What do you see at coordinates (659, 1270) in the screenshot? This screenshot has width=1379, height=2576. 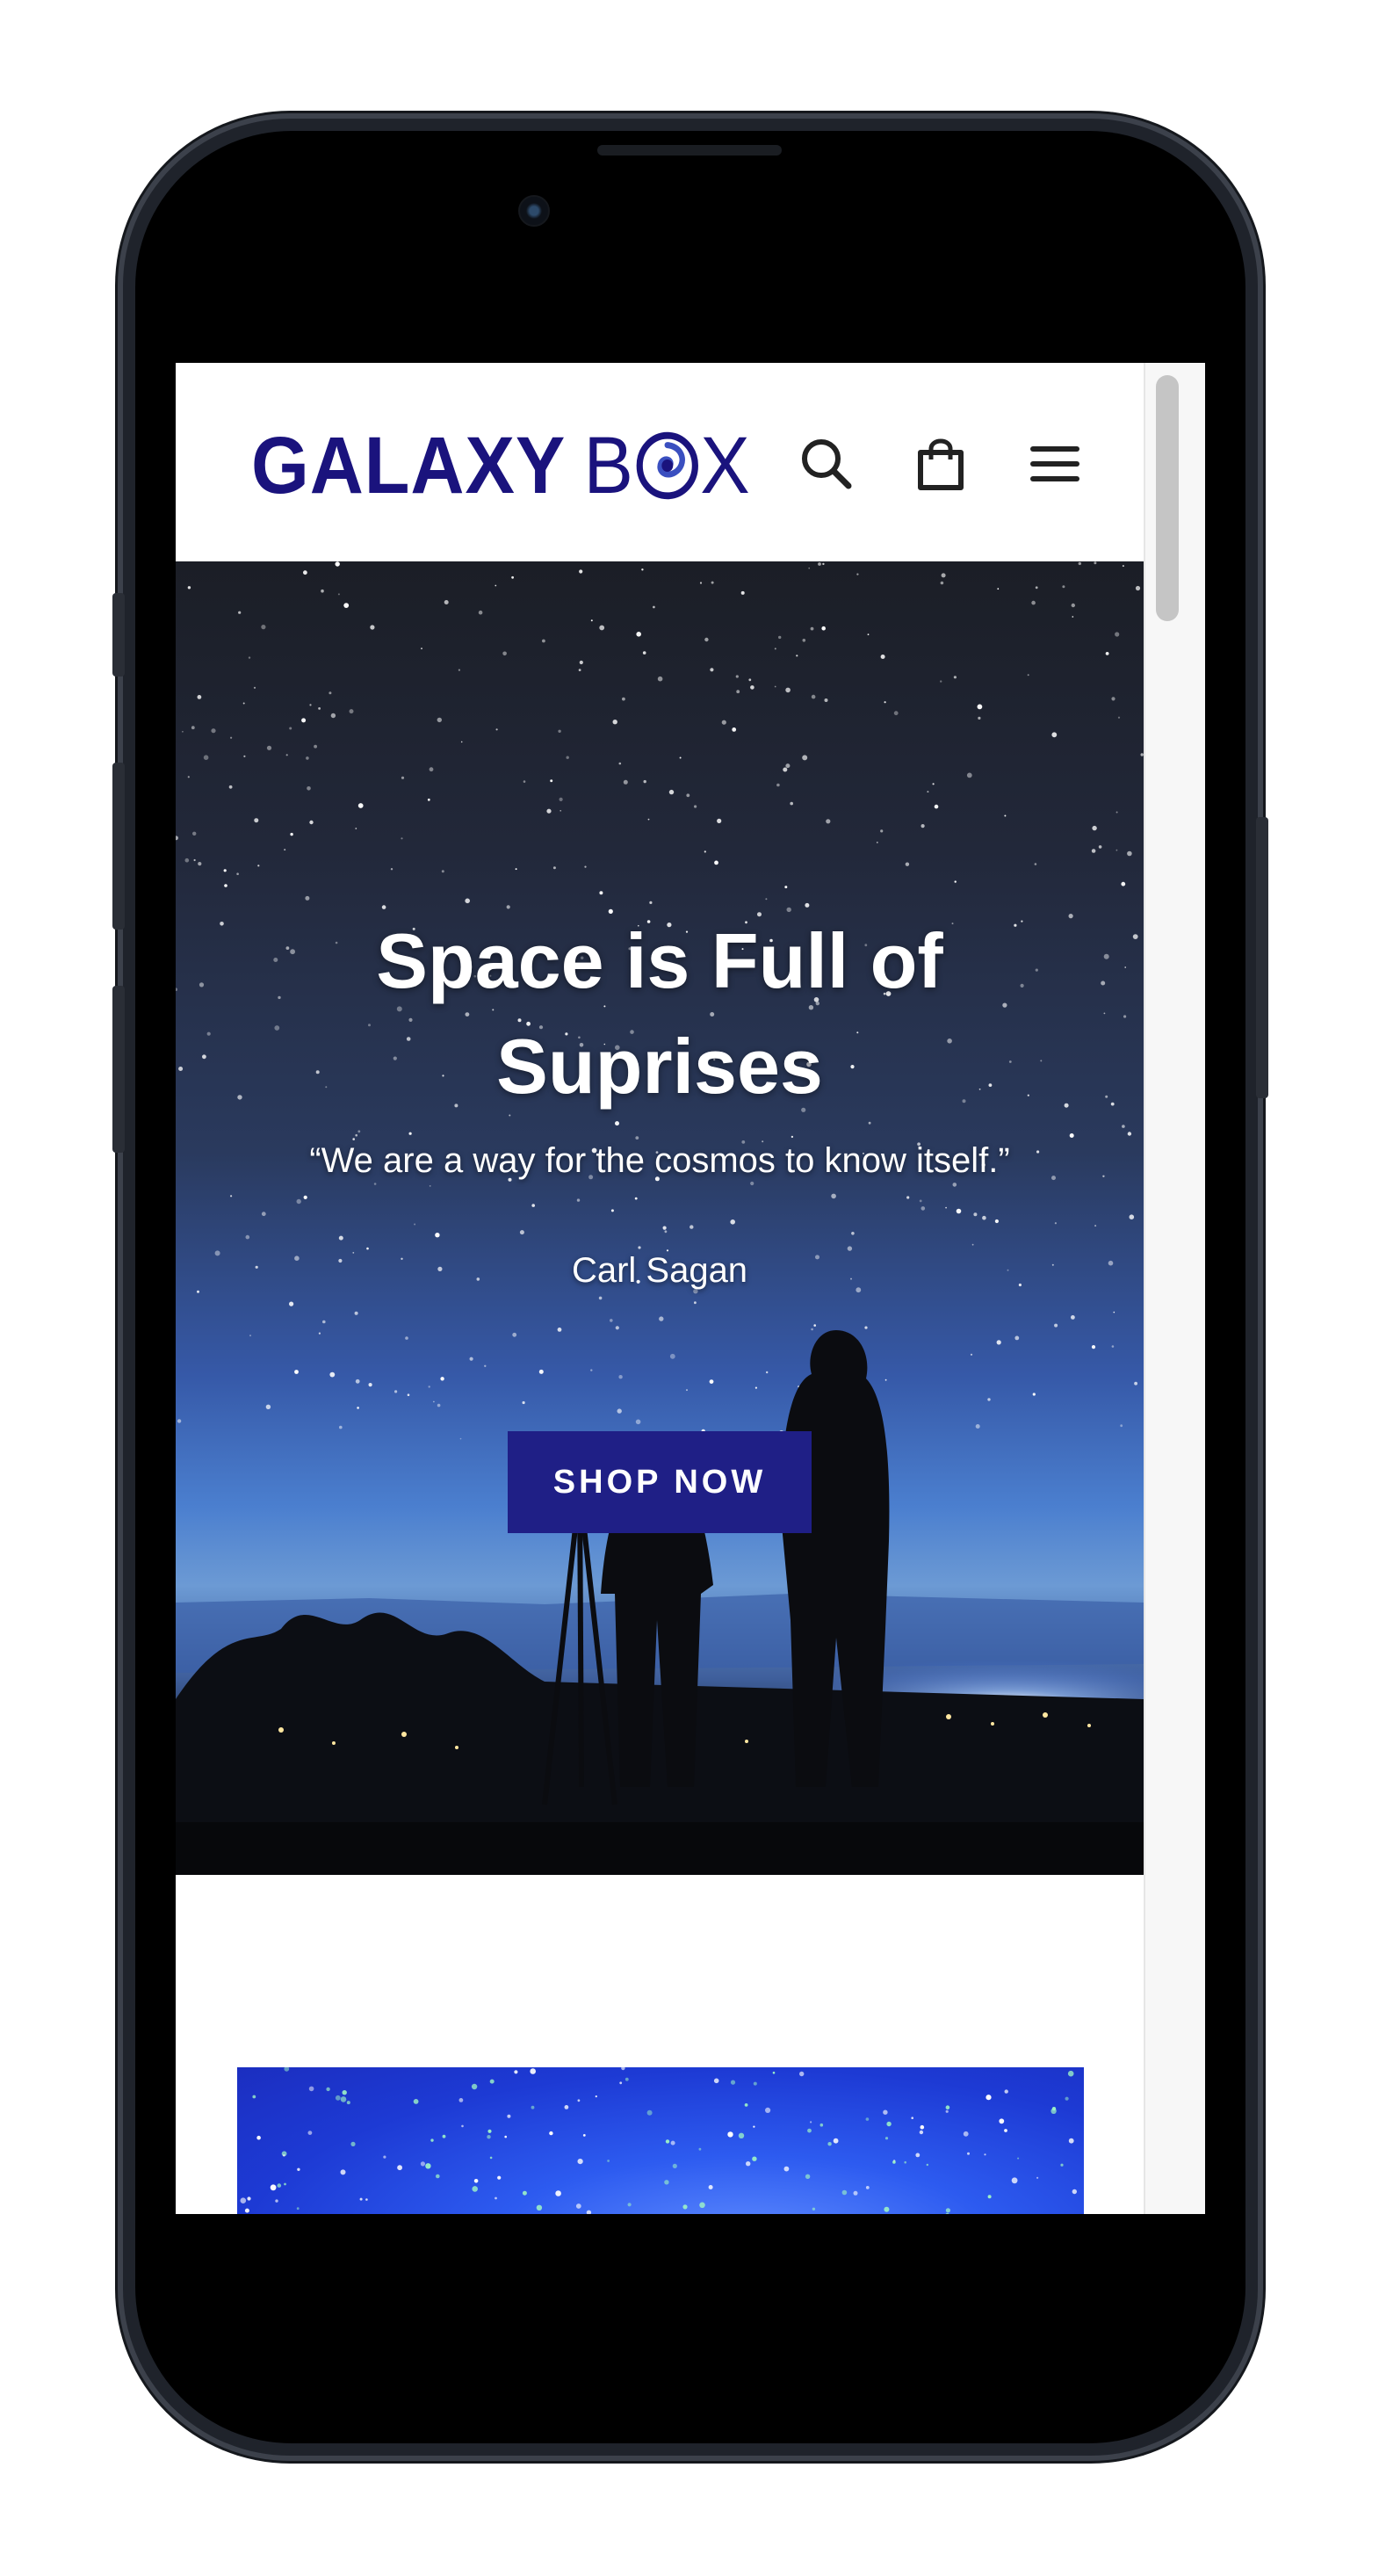 I see `hero-quote-author: Carl Sagan` at bounding box center [659, 1270].